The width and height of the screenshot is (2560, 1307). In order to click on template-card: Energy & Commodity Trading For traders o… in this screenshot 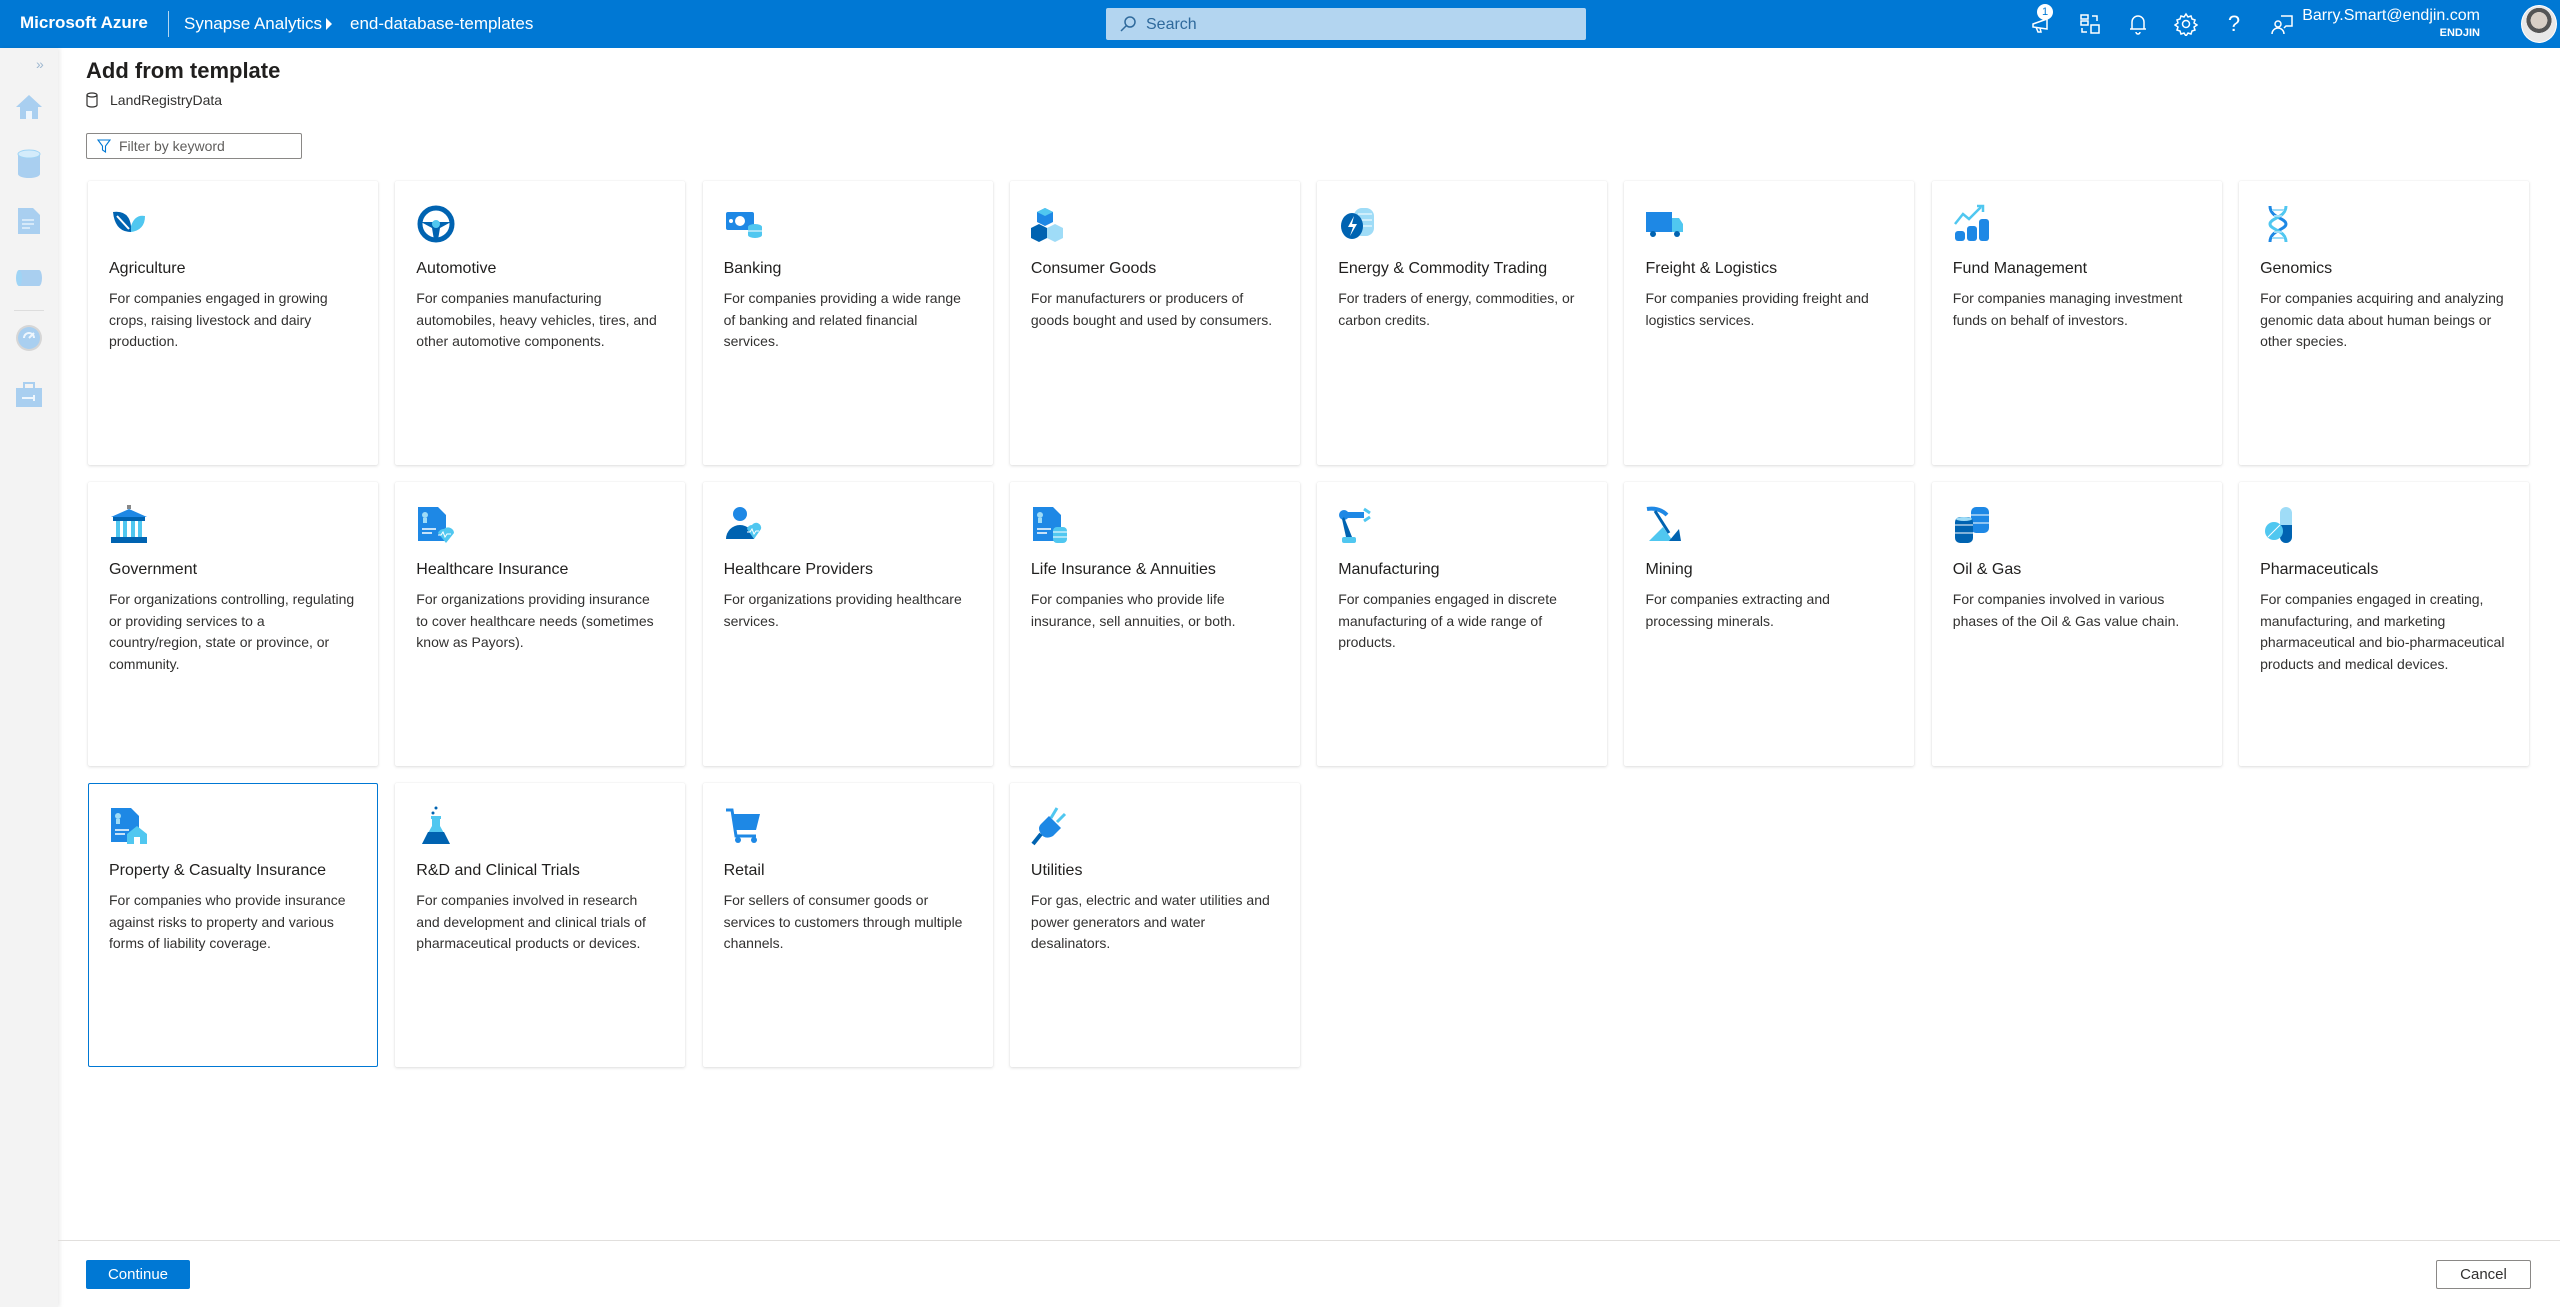, I will do `click(1462, 323)`.